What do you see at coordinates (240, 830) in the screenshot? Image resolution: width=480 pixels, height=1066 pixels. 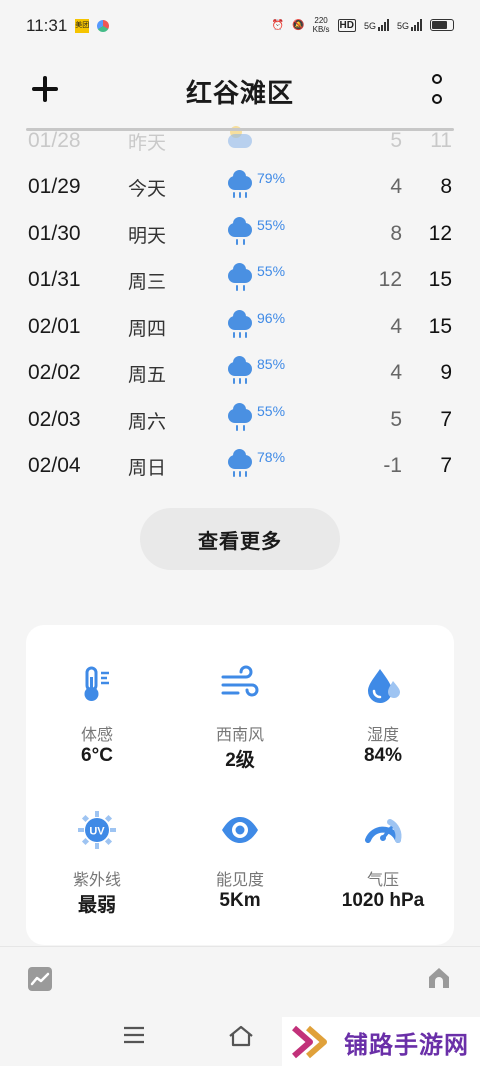 I see `visibility-icon` at bounding box center [240, 830].